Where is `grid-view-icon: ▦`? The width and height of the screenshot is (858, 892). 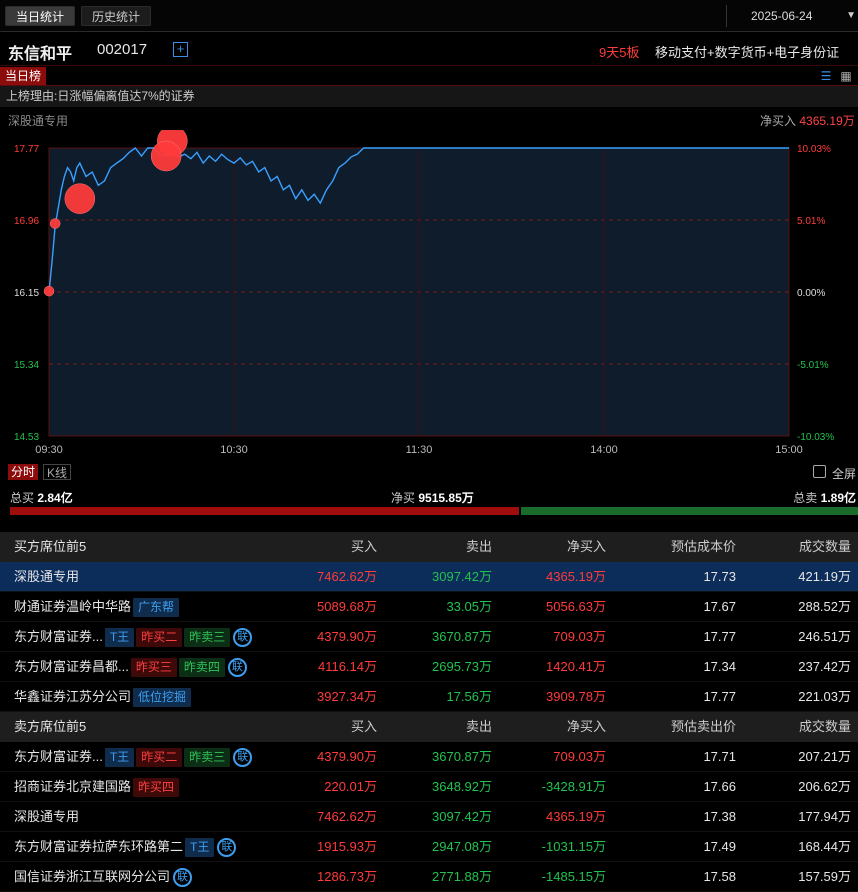 grid-view-icon: ▦ is located at coordinates (846, 76).